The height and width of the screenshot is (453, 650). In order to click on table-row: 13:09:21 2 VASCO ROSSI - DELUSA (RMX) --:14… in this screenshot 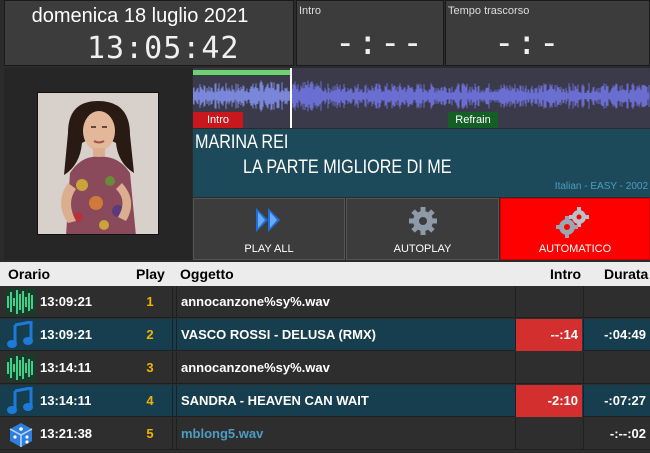, I will do `click(325, 335)`.